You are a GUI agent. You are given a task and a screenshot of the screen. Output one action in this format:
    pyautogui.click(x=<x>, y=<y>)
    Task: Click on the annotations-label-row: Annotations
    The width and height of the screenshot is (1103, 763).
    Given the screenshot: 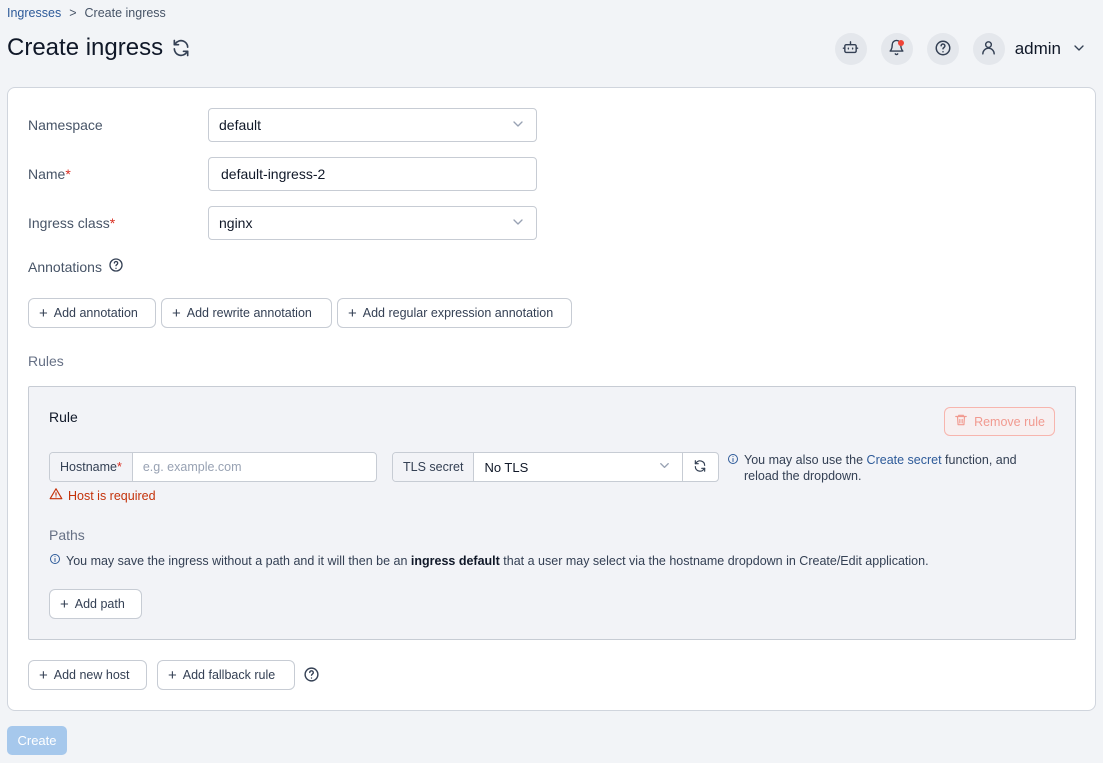 What is the action you would take?
    pyautogui.click(x=76, y=266)
    